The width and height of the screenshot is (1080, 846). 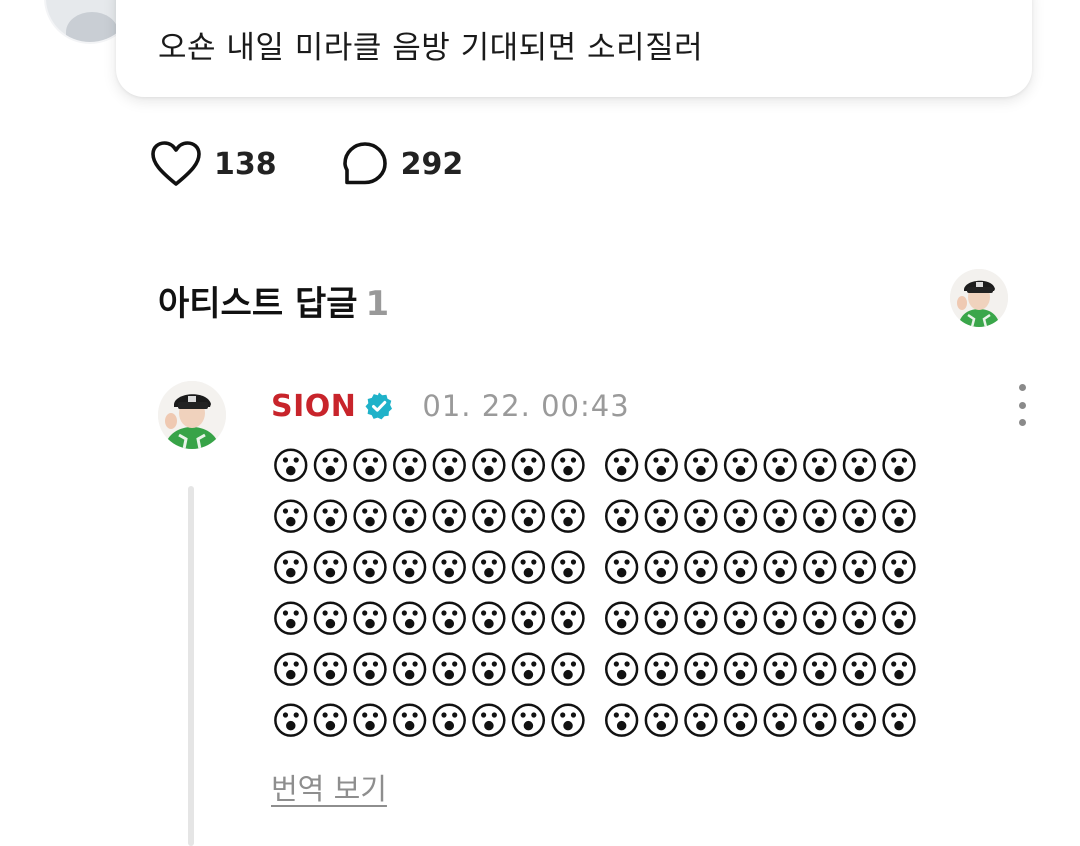 What do you see at coordinates (306, 164) in the screenshot?
I see `reaction-bar: 138 292` at bounding box center [306, 164].